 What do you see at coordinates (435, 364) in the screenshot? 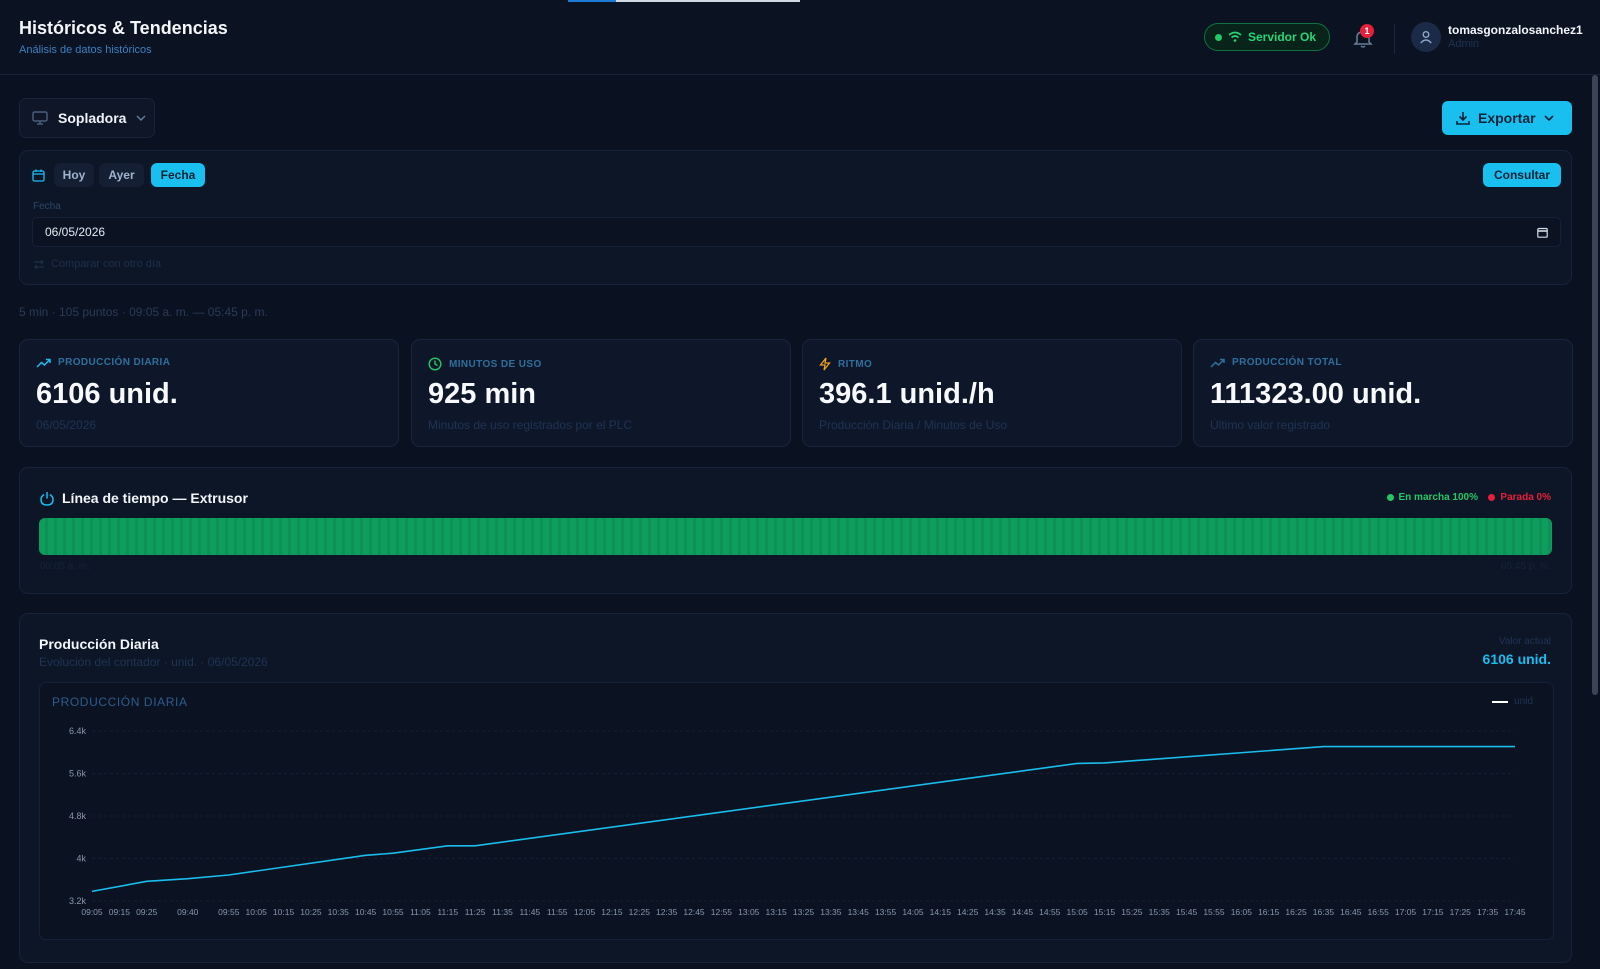
I see `clock-icon` at bounding box center [435, 364].